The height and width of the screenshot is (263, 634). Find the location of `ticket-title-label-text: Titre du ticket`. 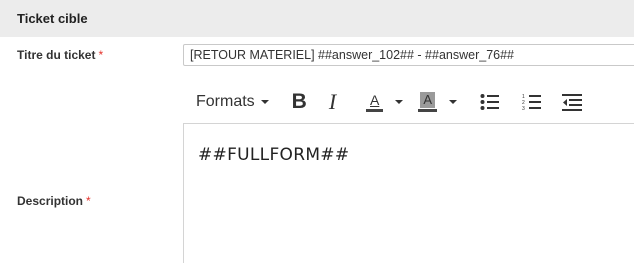

ticket-title-label-text: Titre du ticket is located at coordinates (56, 55).